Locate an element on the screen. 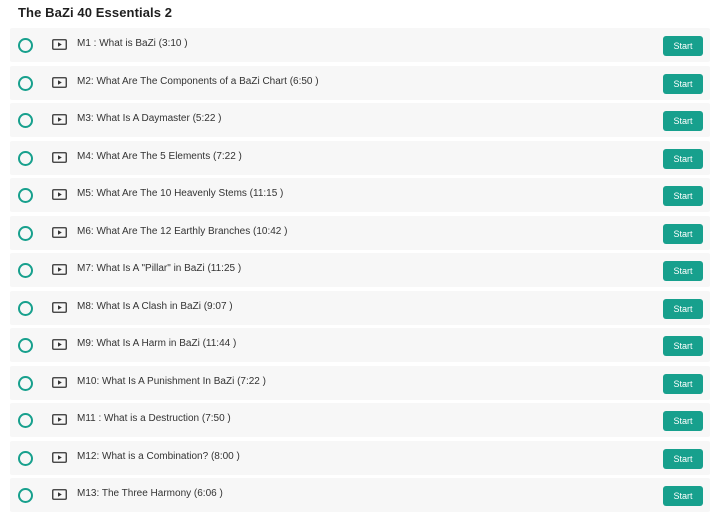  section-title: The BaZi 40 Essentials 2 is located at coordinates (95, 12).